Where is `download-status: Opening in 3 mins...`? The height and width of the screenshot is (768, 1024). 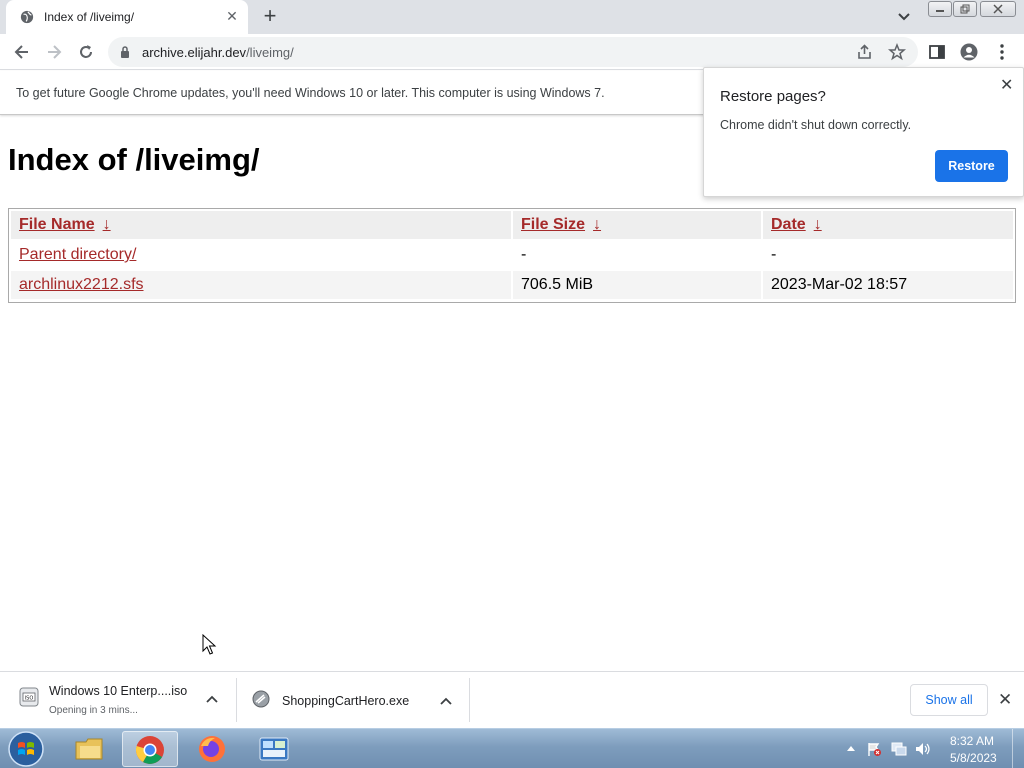 download-status: Opening in 3 mins... is located at coordinates (93, 710).